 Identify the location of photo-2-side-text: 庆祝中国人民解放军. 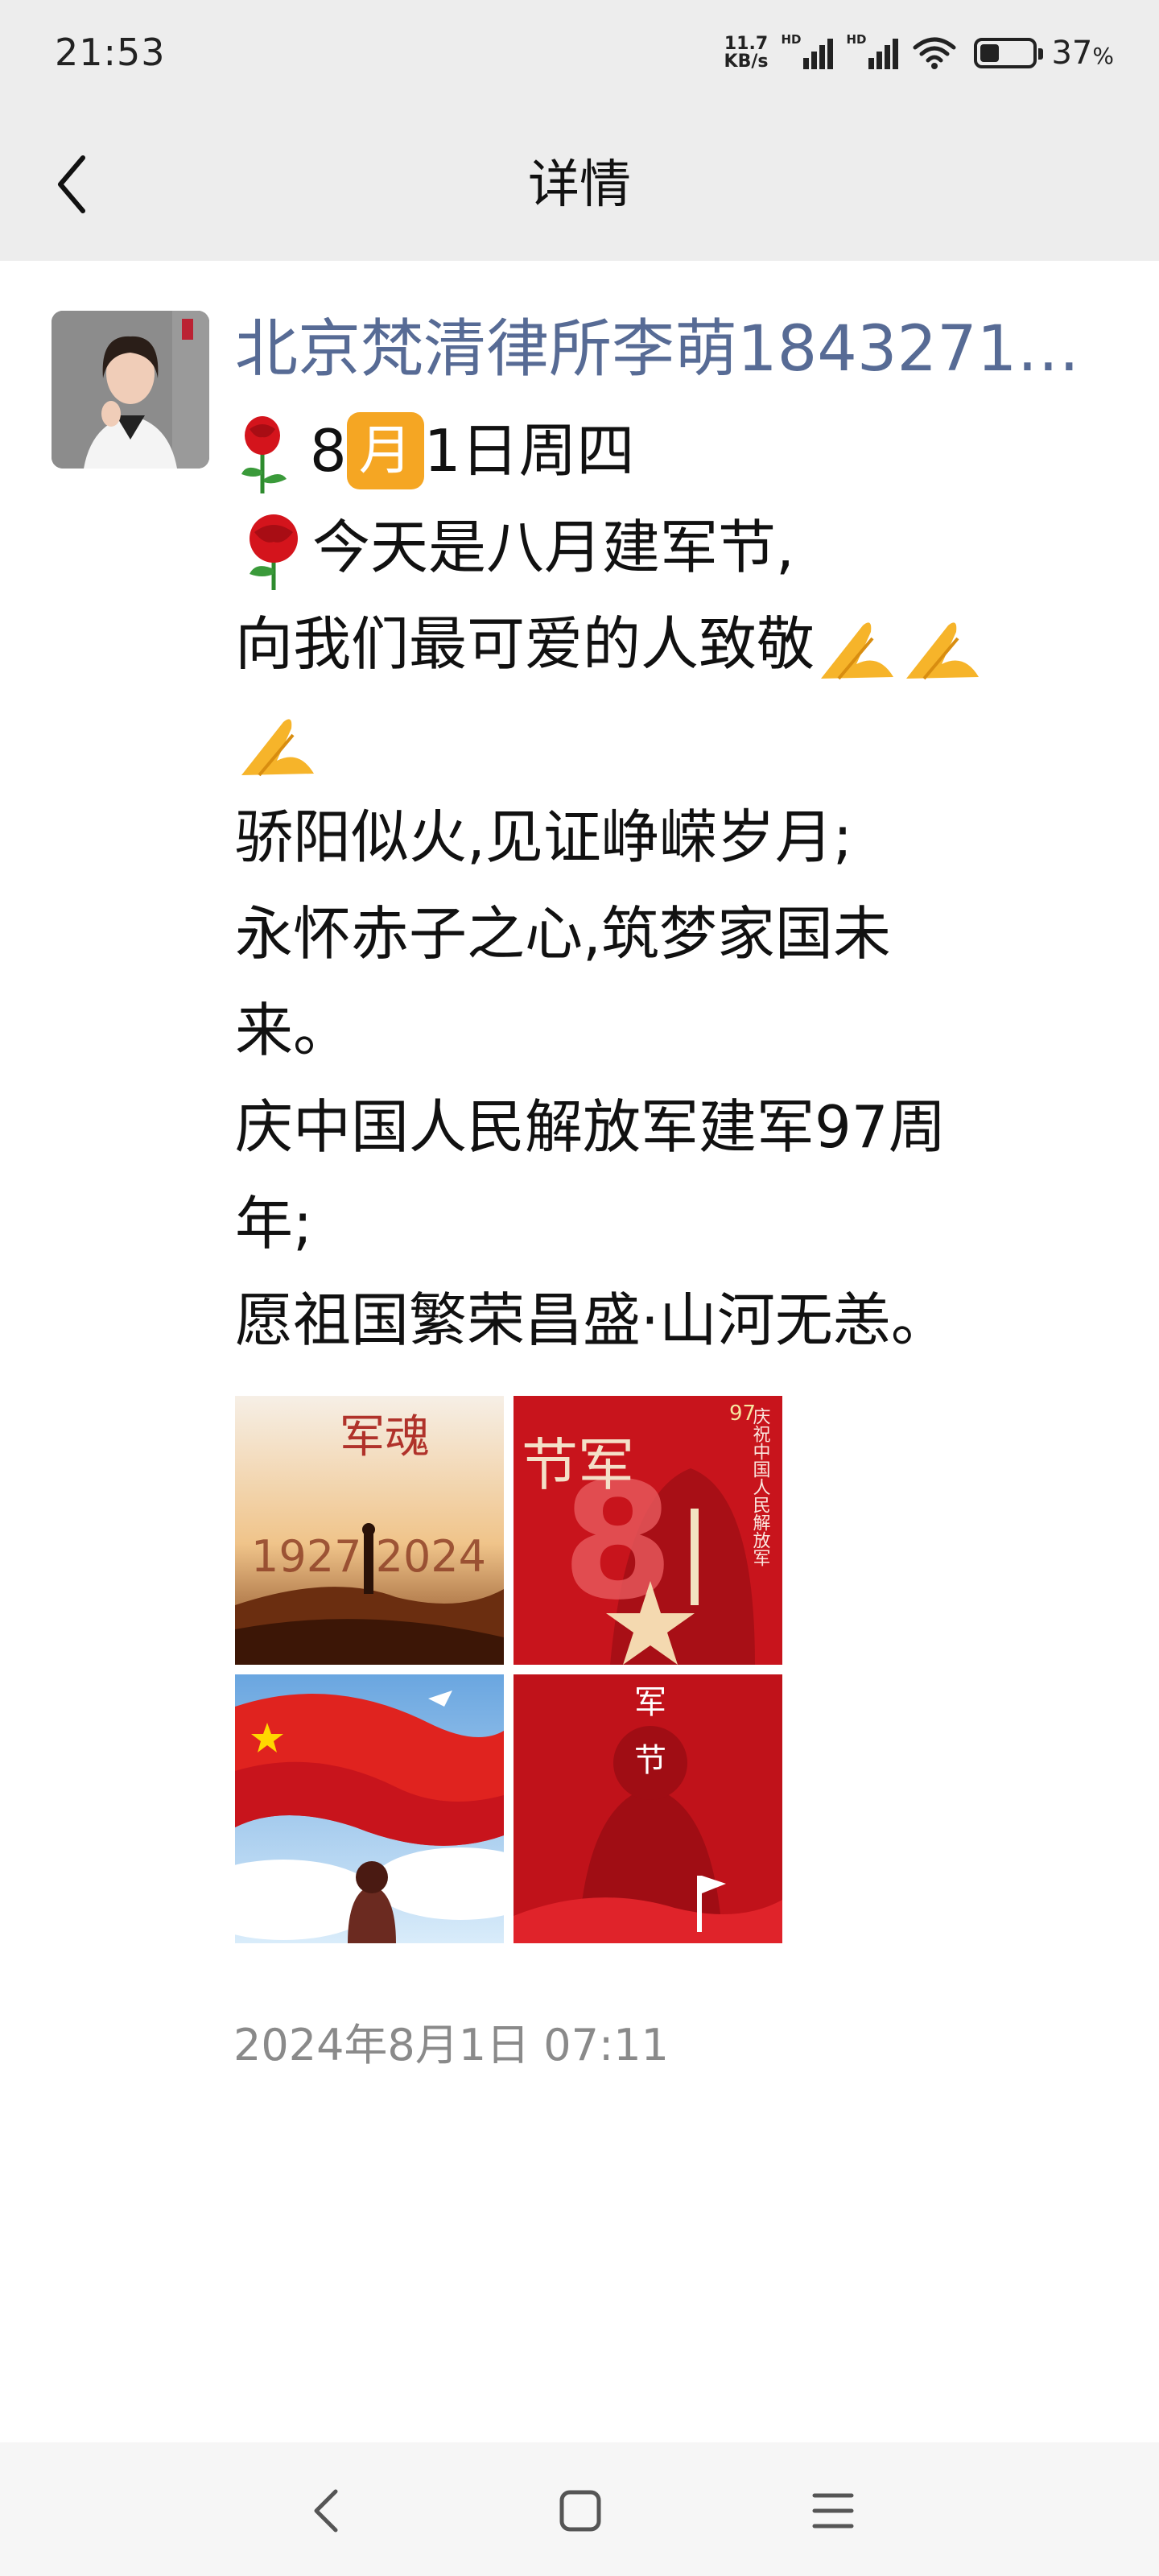
(760, 1487).